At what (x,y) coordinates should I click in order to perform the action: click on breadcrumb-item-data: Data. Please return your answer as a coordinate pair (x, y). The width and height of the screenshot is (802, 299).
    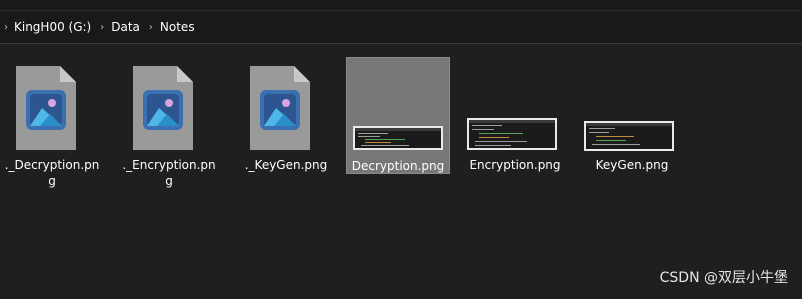
    Looking at the image, I should click on (126, 27).